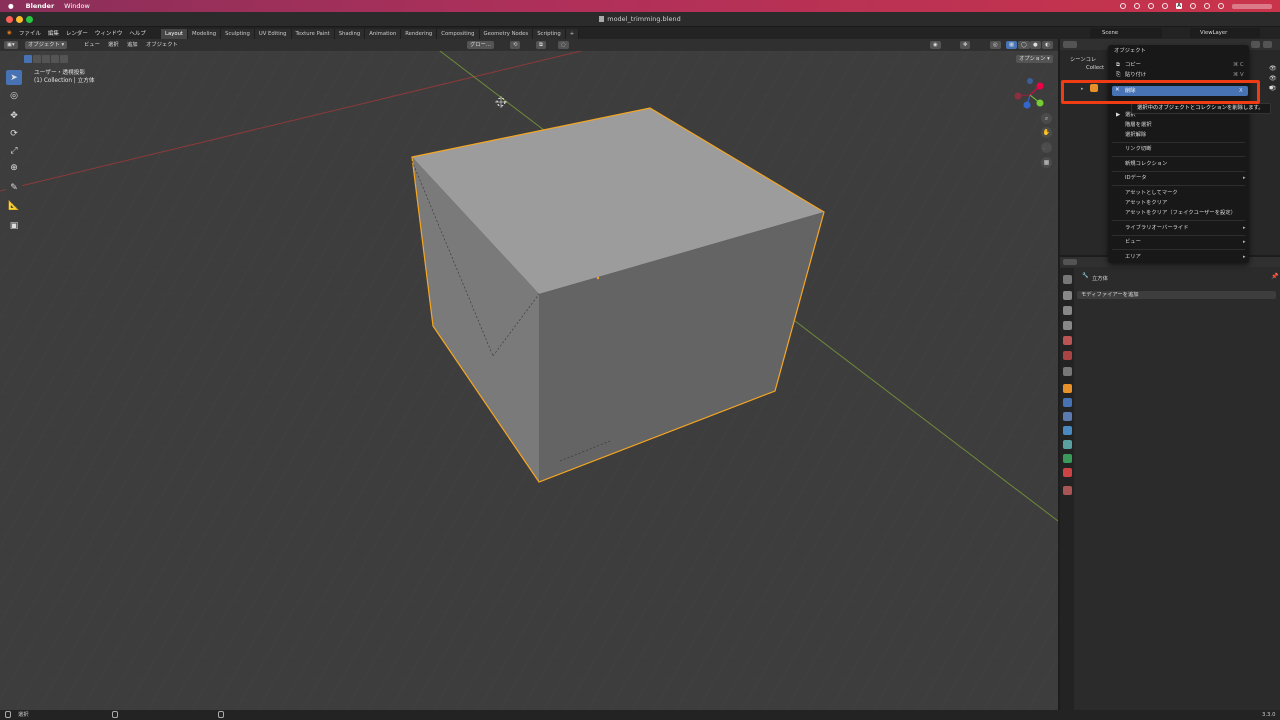  I want to click on render-tab-icon, so click(1067, 295).